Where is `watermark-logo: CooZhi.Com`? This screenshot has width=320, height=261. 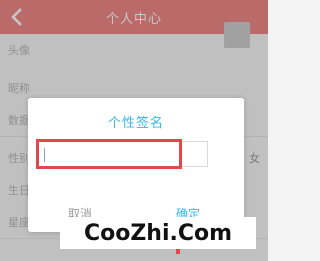
watermark-logo: CooZhi.Com is located at coordinates (158, 233).